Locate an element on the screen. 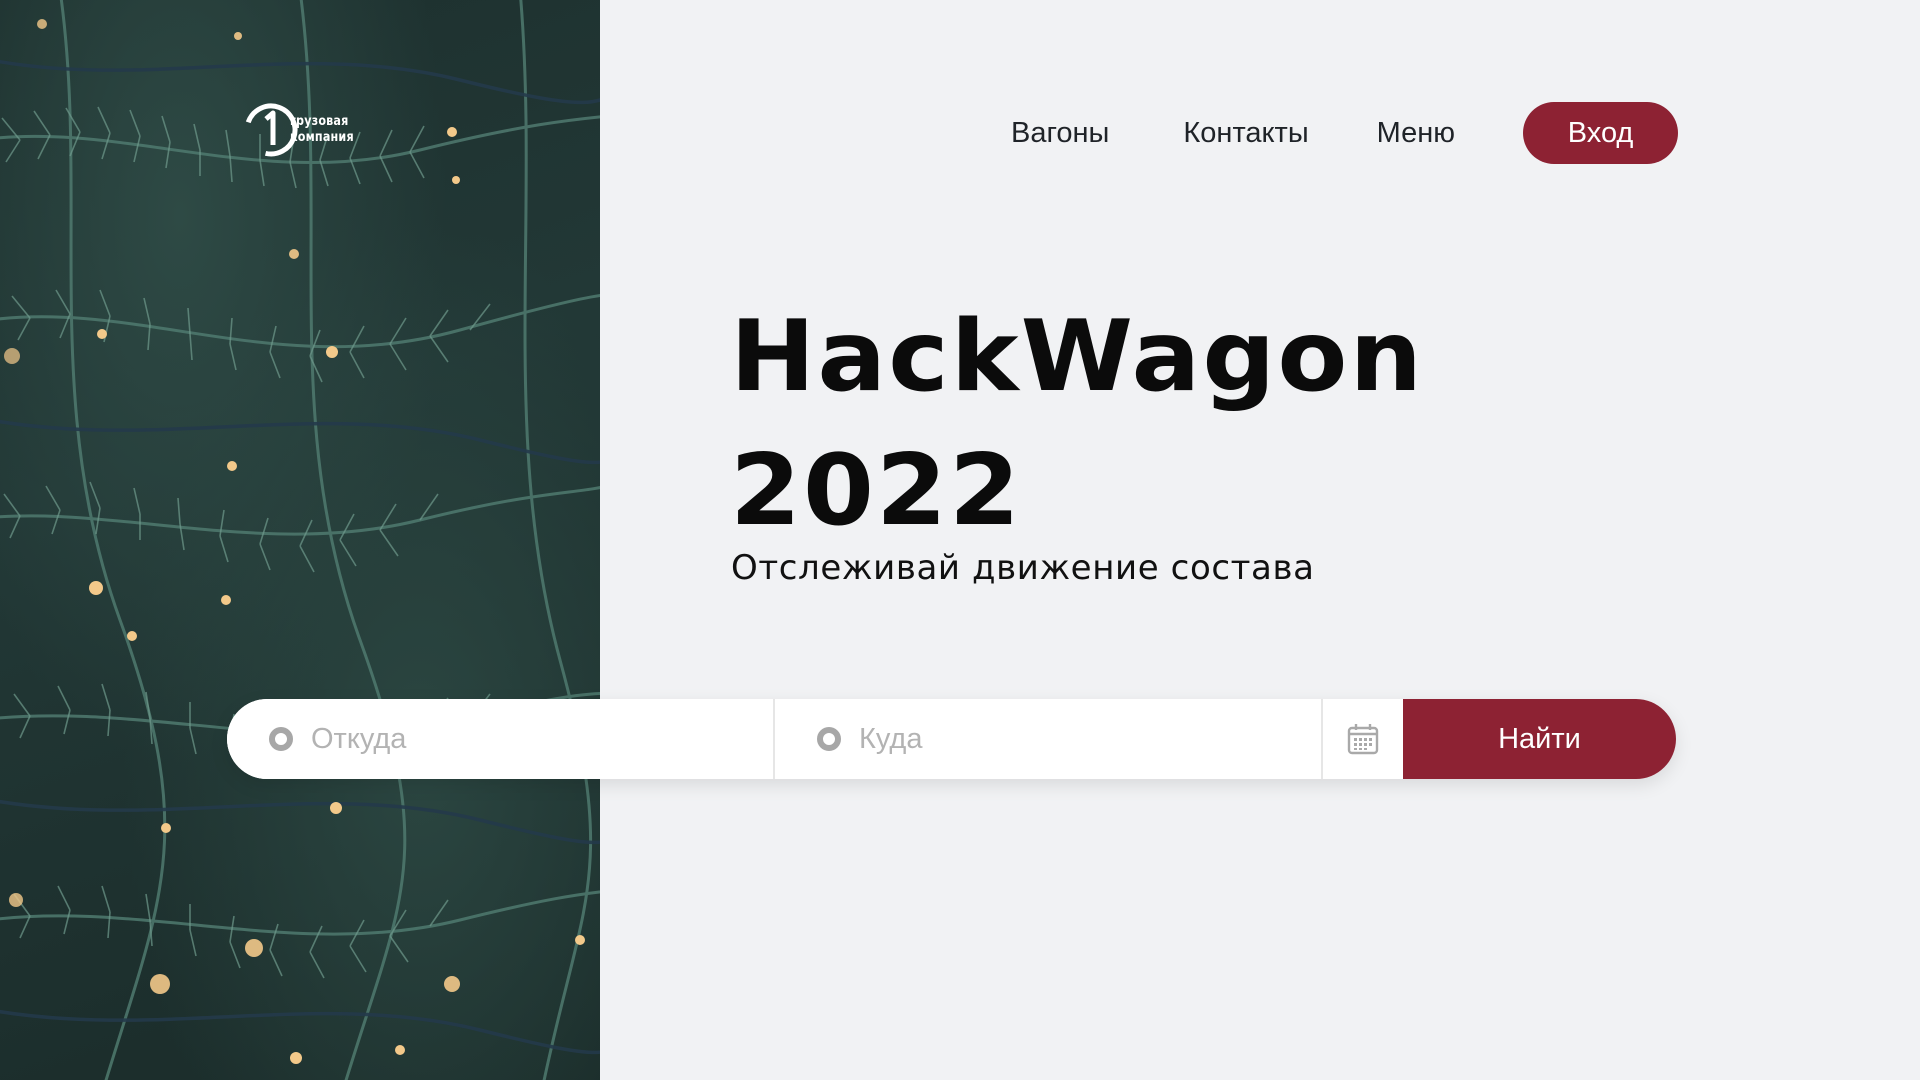 The width and height of the screenshot is (1920, 1080). logo-text: грузовая компания is located at coordinates (322, 130).